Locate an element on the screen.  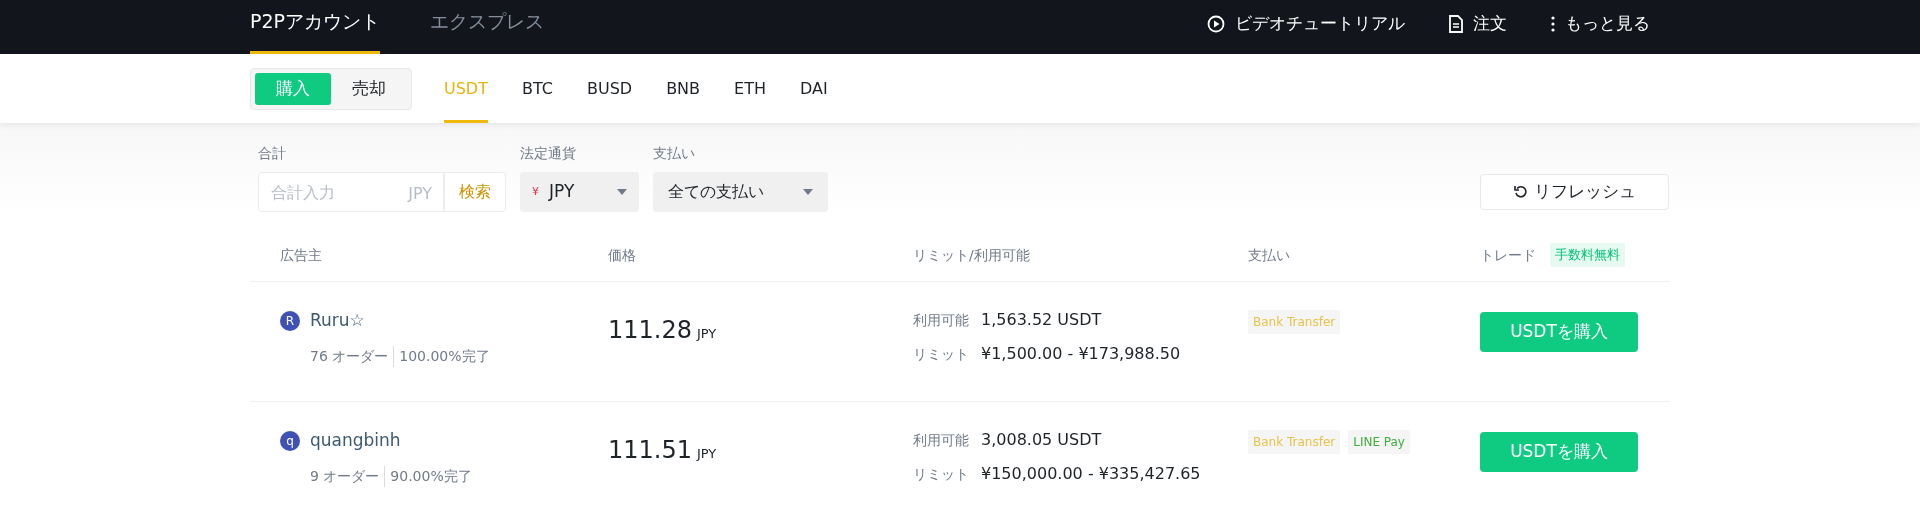
payment-tag: LINE Pay is located at coordinates (1379, 442).